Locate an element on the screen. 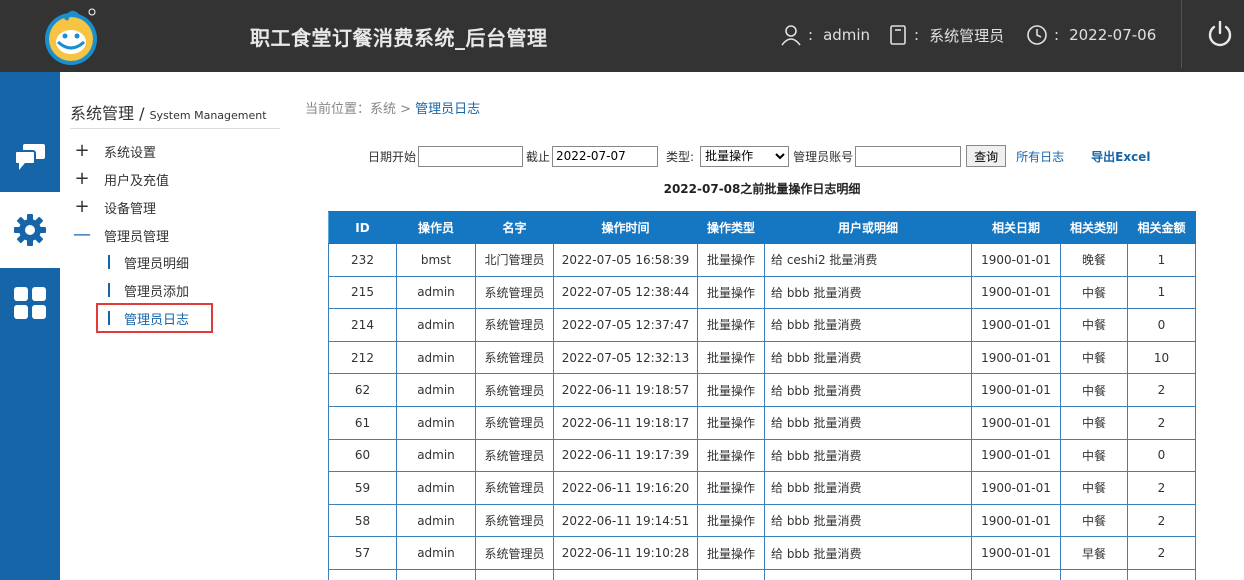 This screenshot has width=1244, height=580. breadcrumb: 当前位置：系统 > 管理员日志 is located at coordinates (392, 107).